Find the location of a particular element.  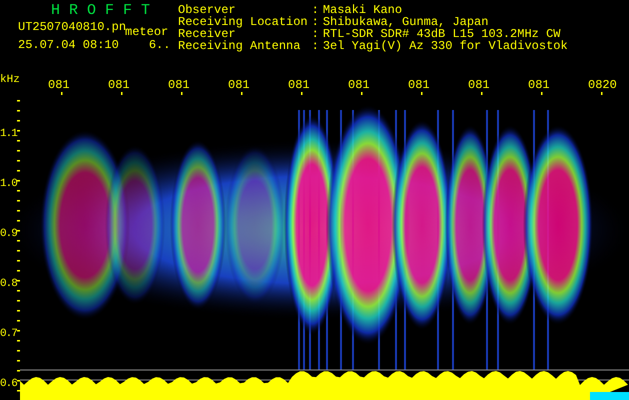

app-title: HROFFT is located at coordinates (105, 11).